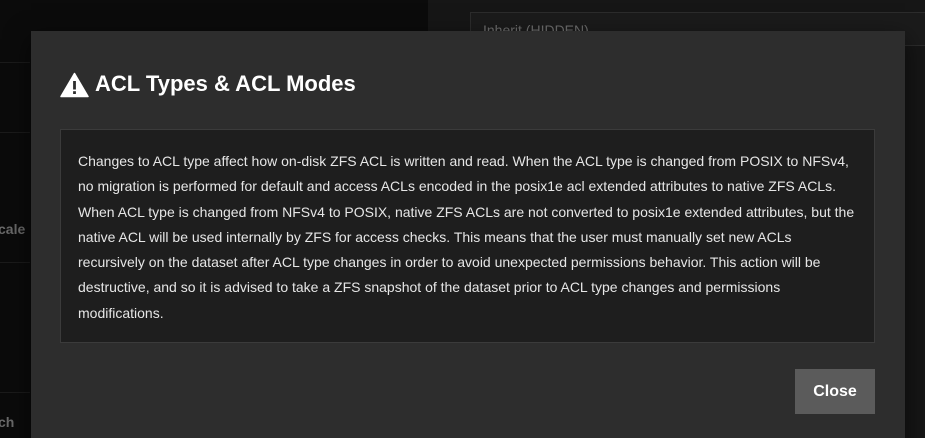 The image size is (925, 438). I want to click on warning-icon, so click(74, 85).